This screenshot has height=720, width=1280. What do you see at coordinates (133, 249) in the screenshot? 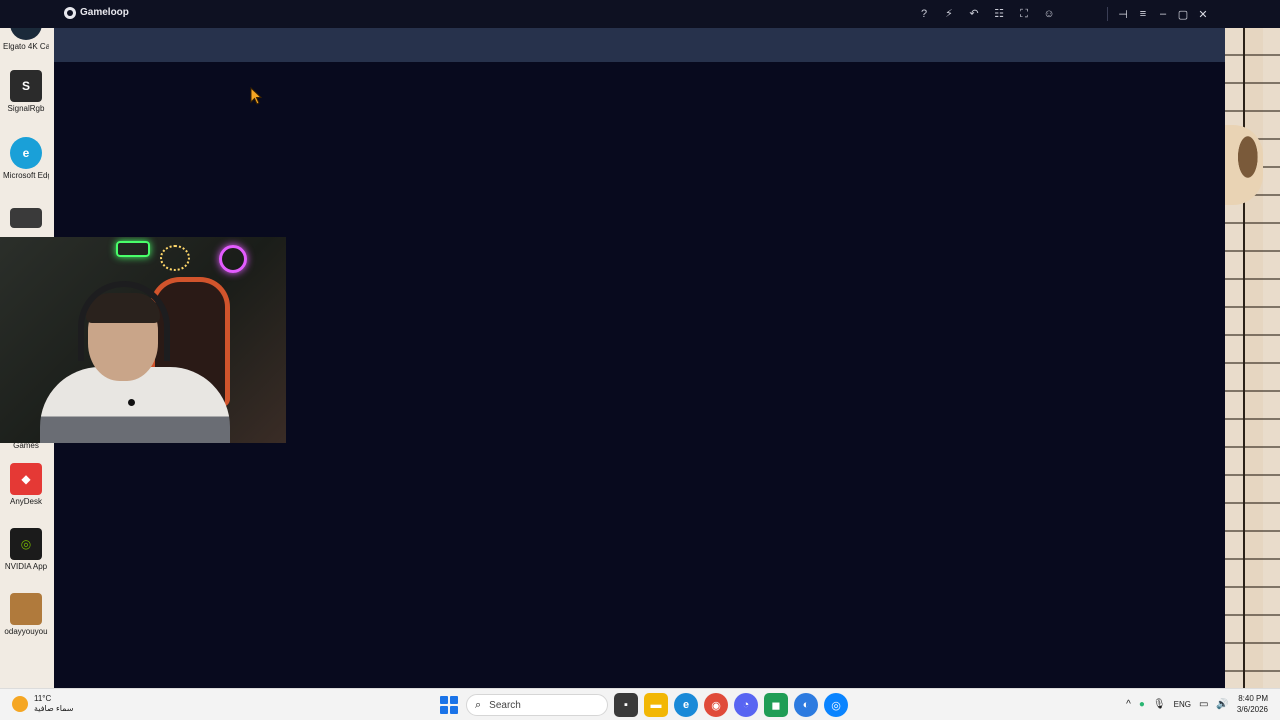
I see `neon-sign-green` at bounding box center [133, 249].